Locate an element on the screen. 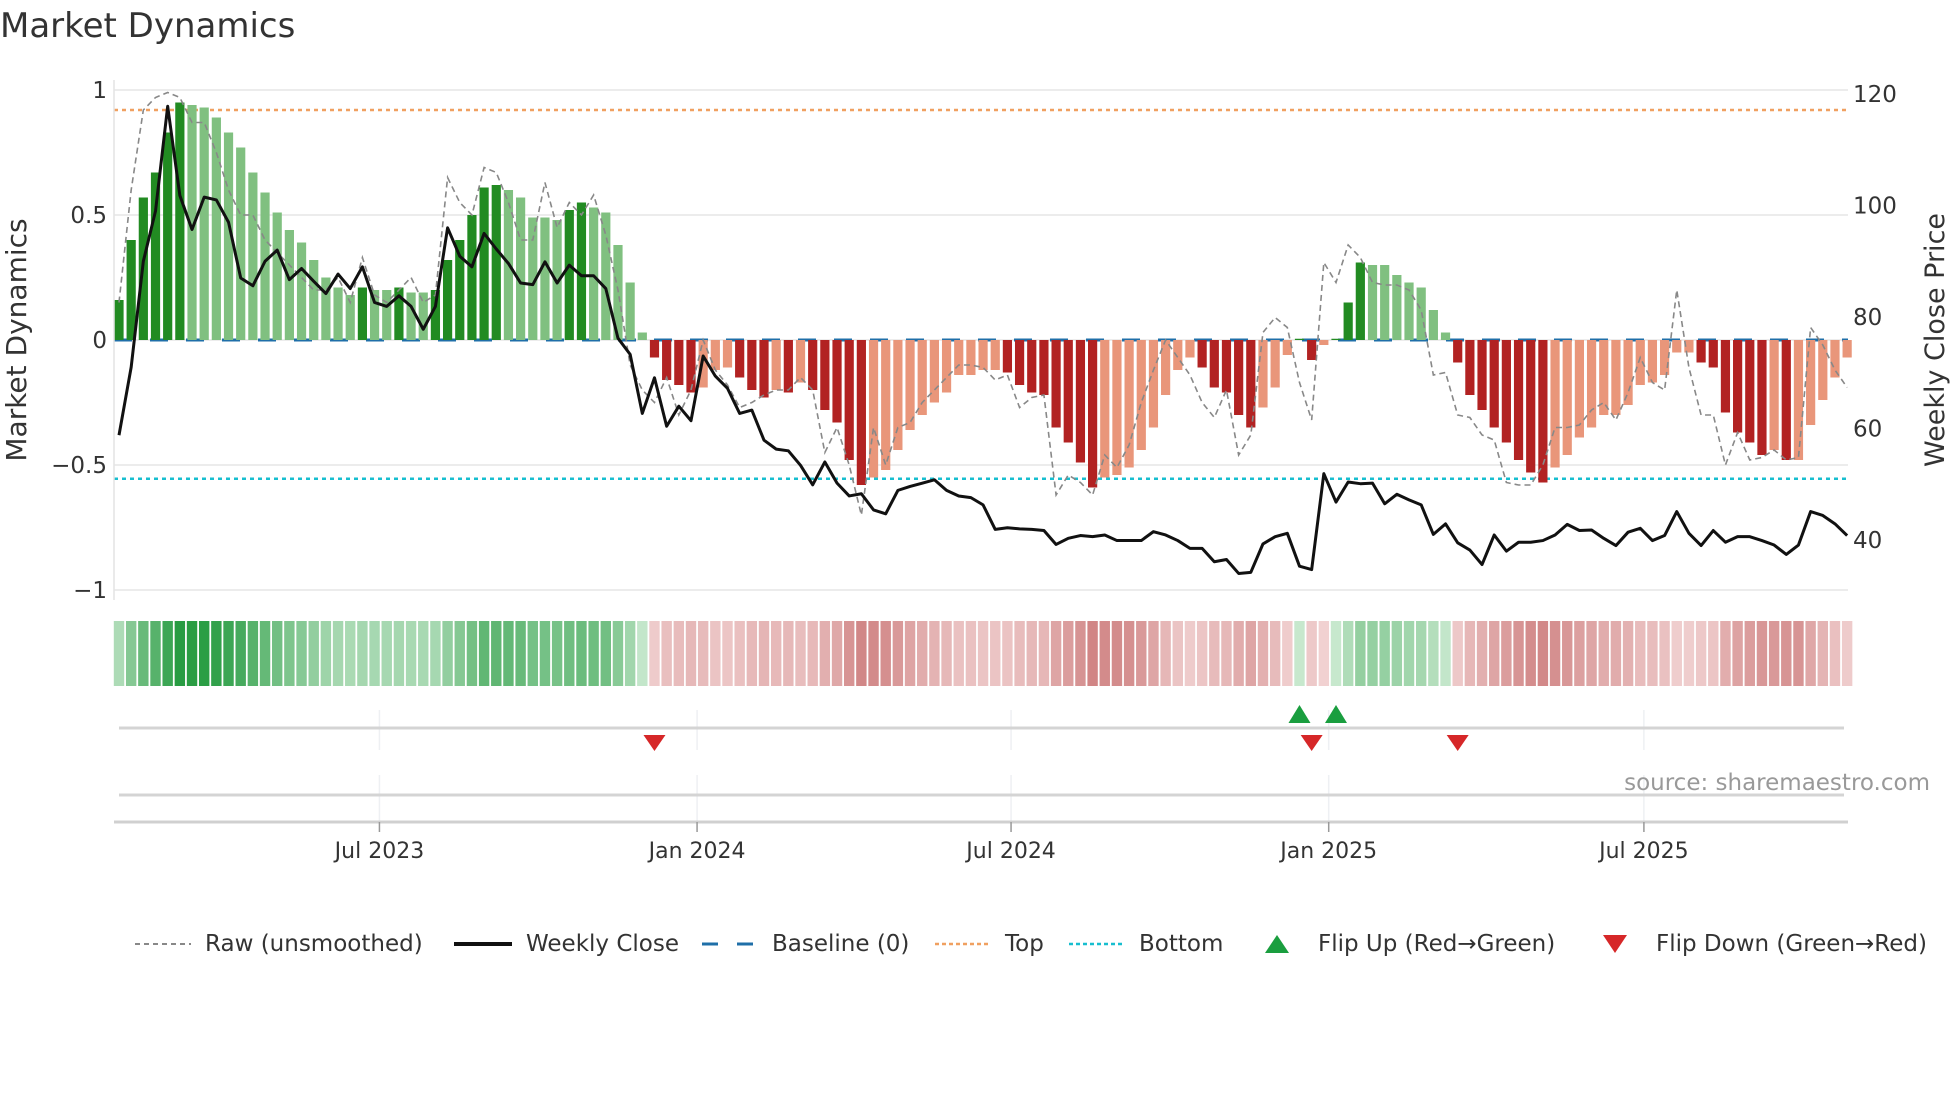 This screenshot has width=1960, height=1102. y-tick-label: −0.5 is located at coordinates (79, 466).